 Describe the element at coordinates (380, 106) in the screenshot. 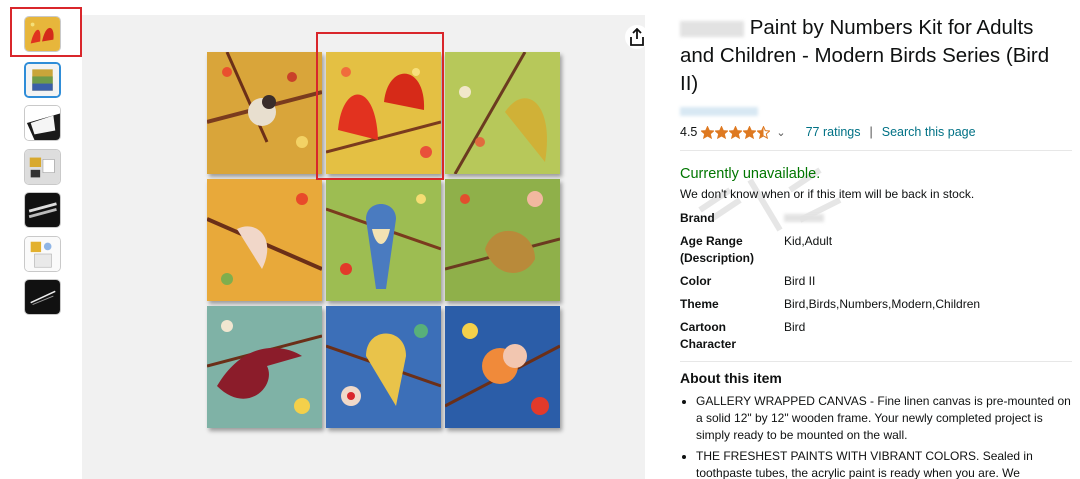

I see `highlight-box-main-image` at that location.